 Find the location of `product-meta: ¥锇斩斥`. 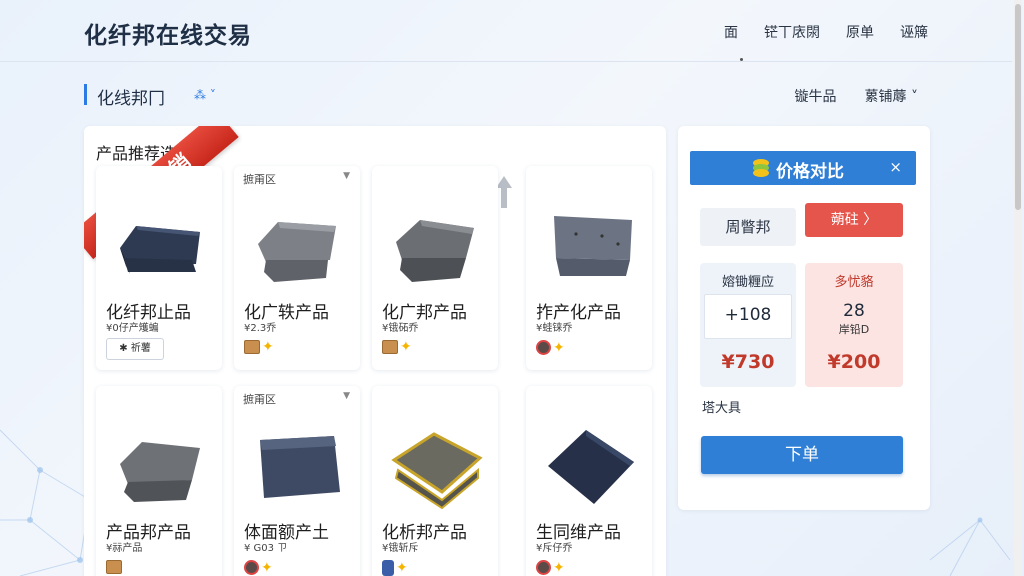

product-meta: ¥锇斩斥 is located at coordinates (400, 548).